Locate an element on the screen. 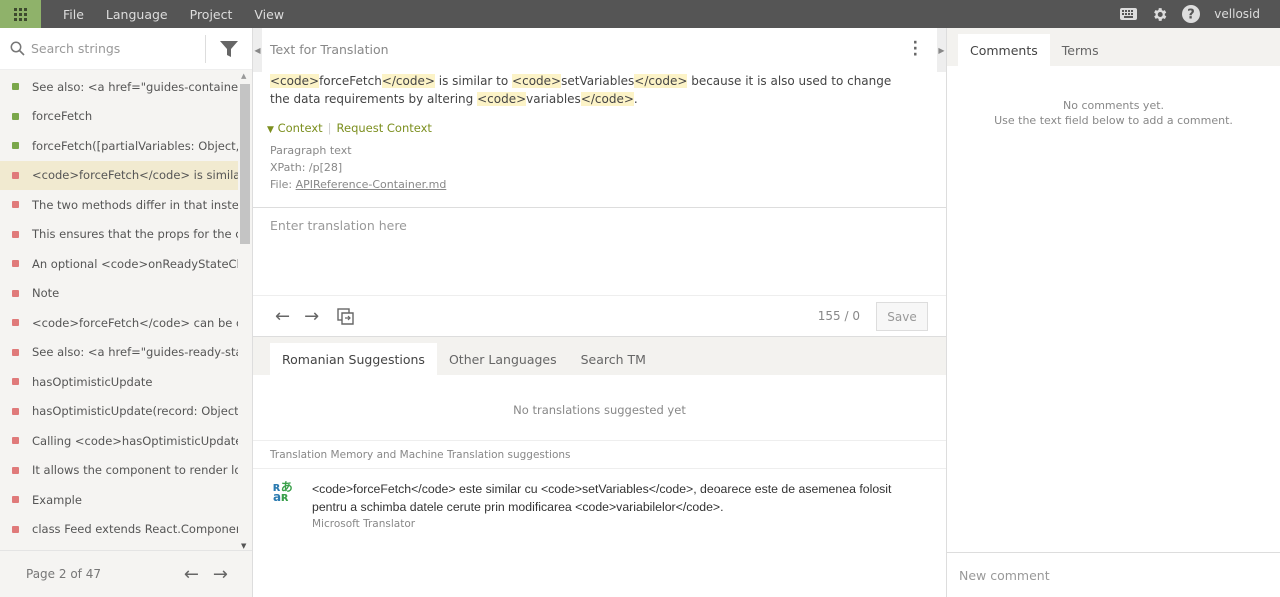  file-link: APIReference-Container.md is located at coordinates (371, 184).